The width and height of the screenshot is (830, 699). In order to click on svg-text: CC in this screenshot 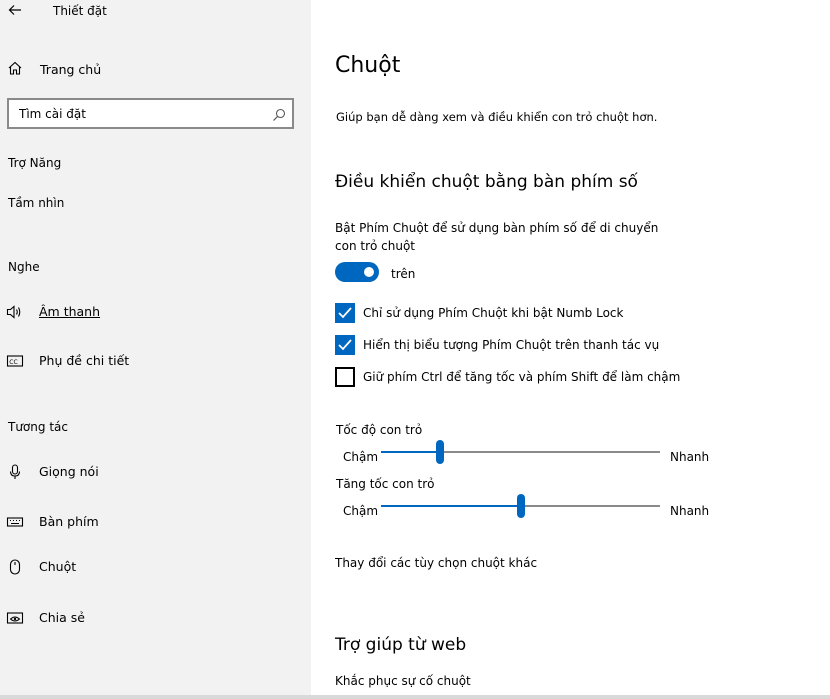, I will do `click(13, 362)`.